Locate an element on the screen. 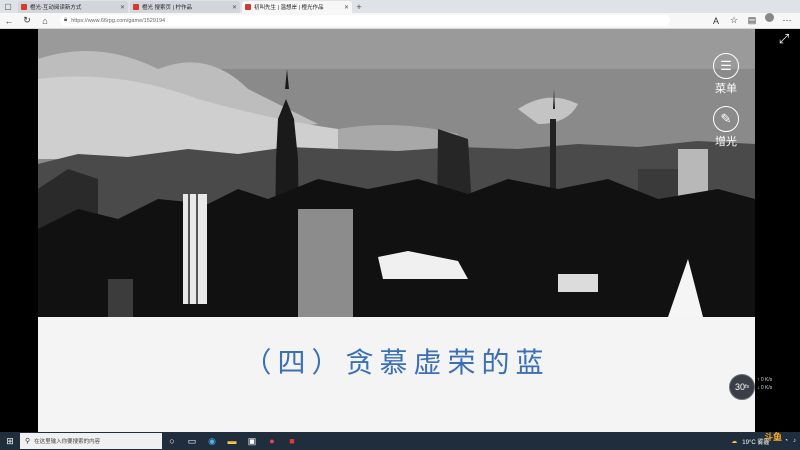  logo-text: 斗鱼 is located at coordinates (772, 437).